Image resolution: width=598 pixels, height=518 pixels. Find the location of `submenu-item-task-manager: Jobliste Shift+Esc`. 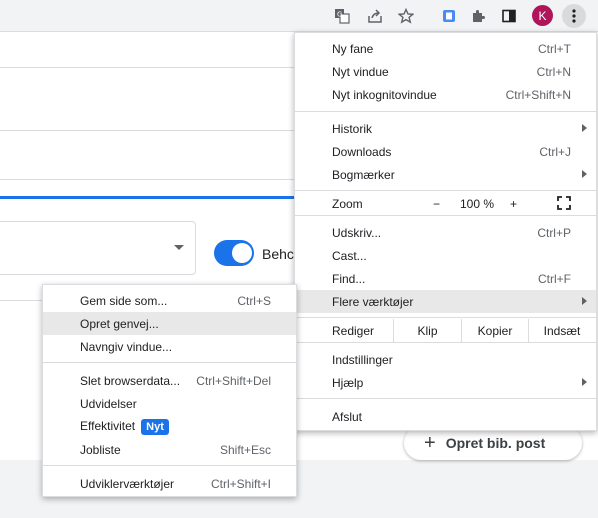

submenu-item-task-manager: Jobliste Shift+Esc is located at coordinates (169, 449).